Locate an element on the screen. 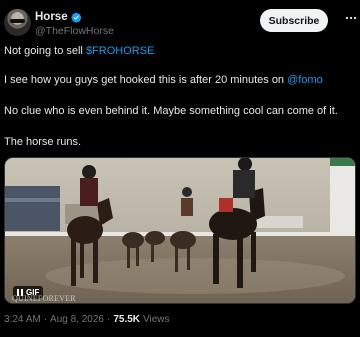 The width and height of the screenshot is (360, 337). views-label: Views is located at coordinates (156, 319).